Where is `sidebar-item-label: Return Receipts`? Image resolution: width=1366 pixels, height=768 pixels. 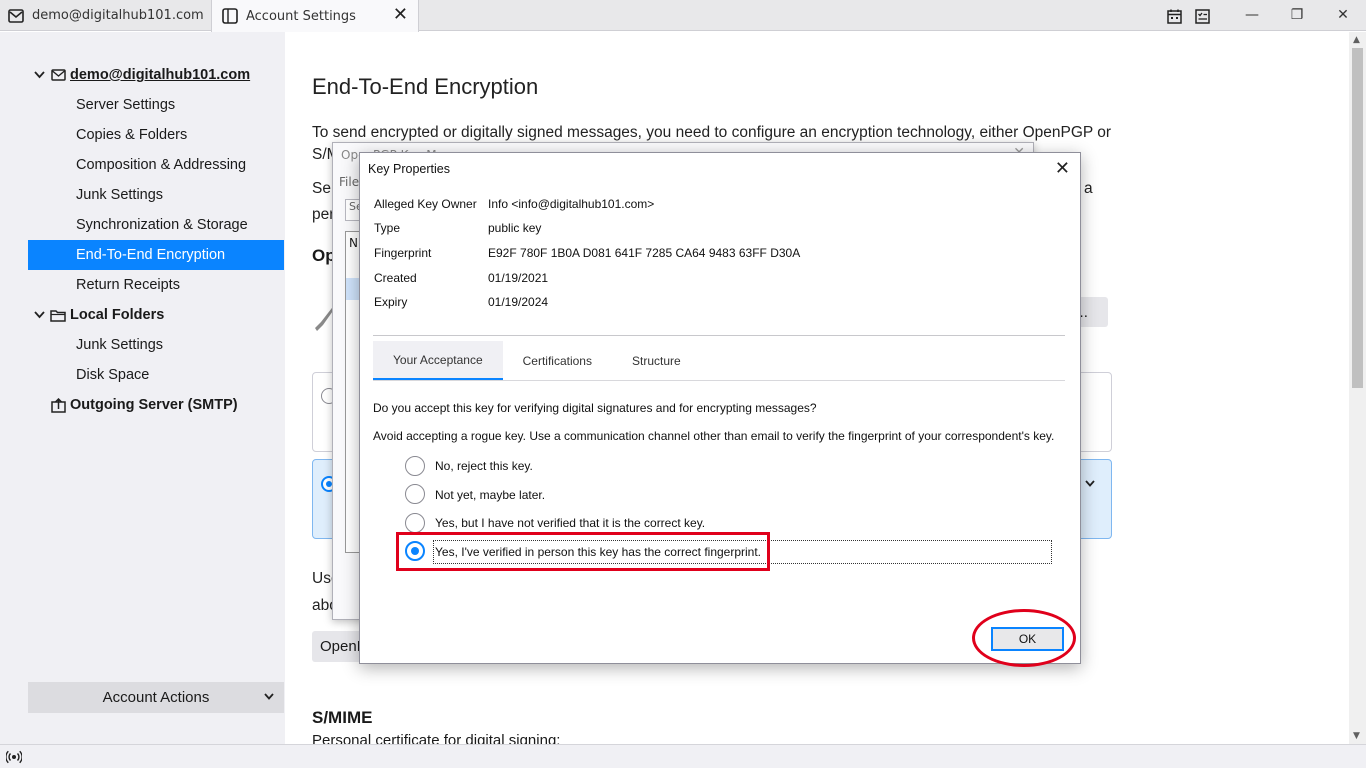
sidebar-item-label: Return Receipts is located at coordinates (128, 285).